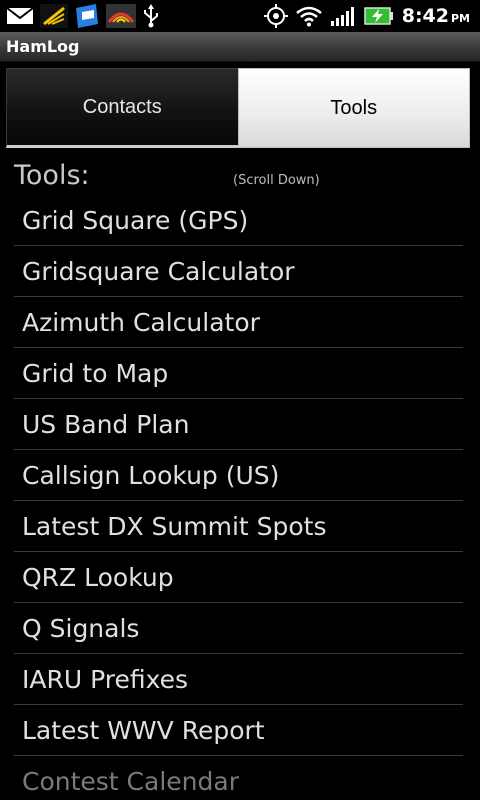 The width and height of the screenshot is (480, 800). What do you see at coordinates (308, 16) in the screenshot?
I see `wifi-icon` at bounding box center [308, 16].